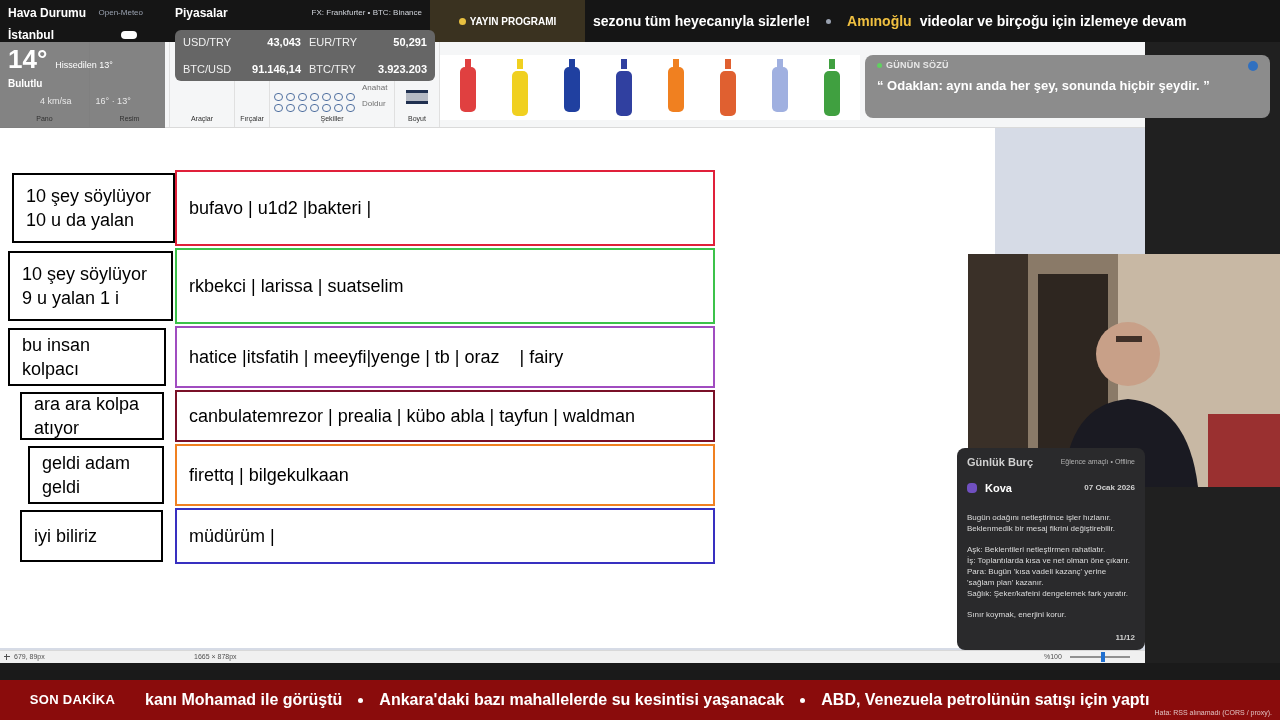 This screenshot has height=720, width=1280. What do you see at coordinates (1048, 593) in the screenshot?
I see `horoscope-line: Sağlık: Şeker/kafeini dengelemek fark yaratır.` at bounding box center [1048, 593].